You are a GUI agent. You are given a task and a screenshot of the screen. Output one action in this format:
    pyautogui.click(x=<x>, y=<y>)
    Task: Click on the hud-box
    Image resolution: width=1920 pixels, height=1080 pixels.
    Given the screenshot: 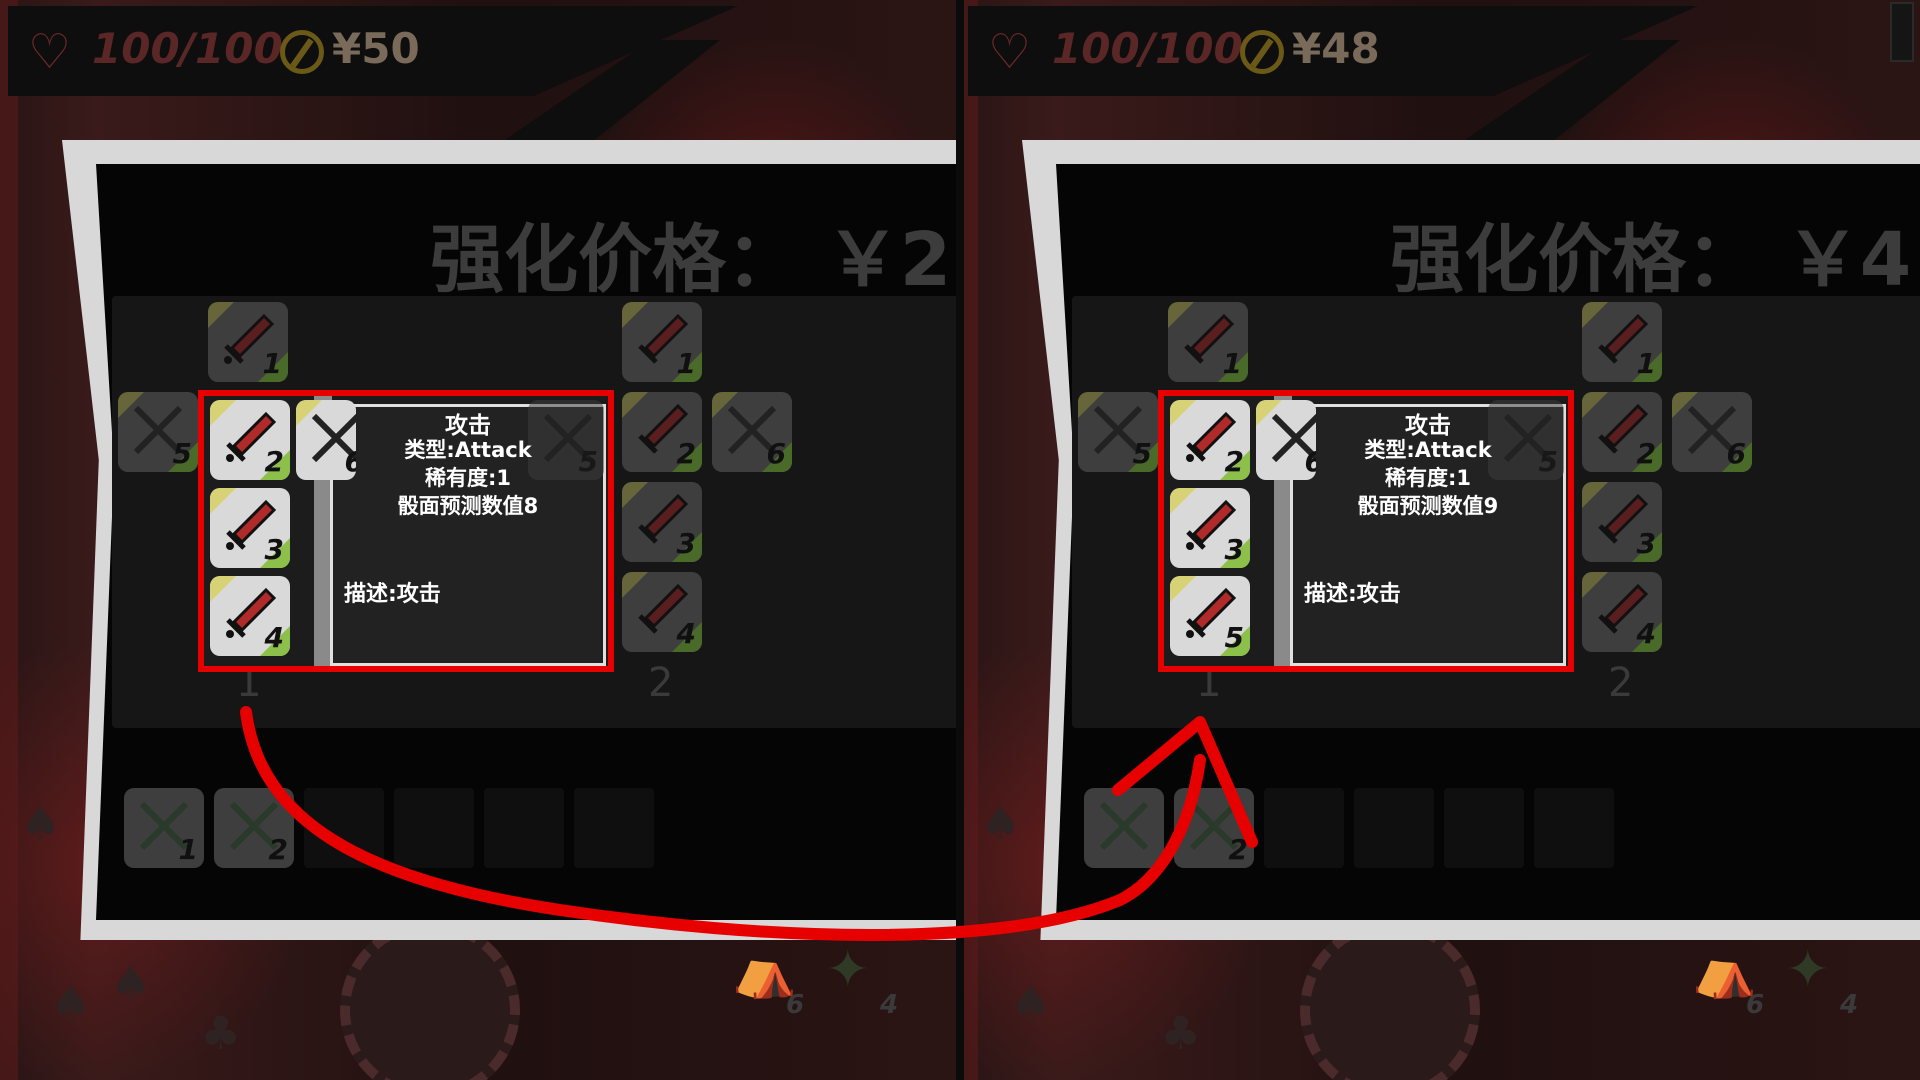 What is the action you would take?
    pyautogui.click(x=1902, y=32)
    